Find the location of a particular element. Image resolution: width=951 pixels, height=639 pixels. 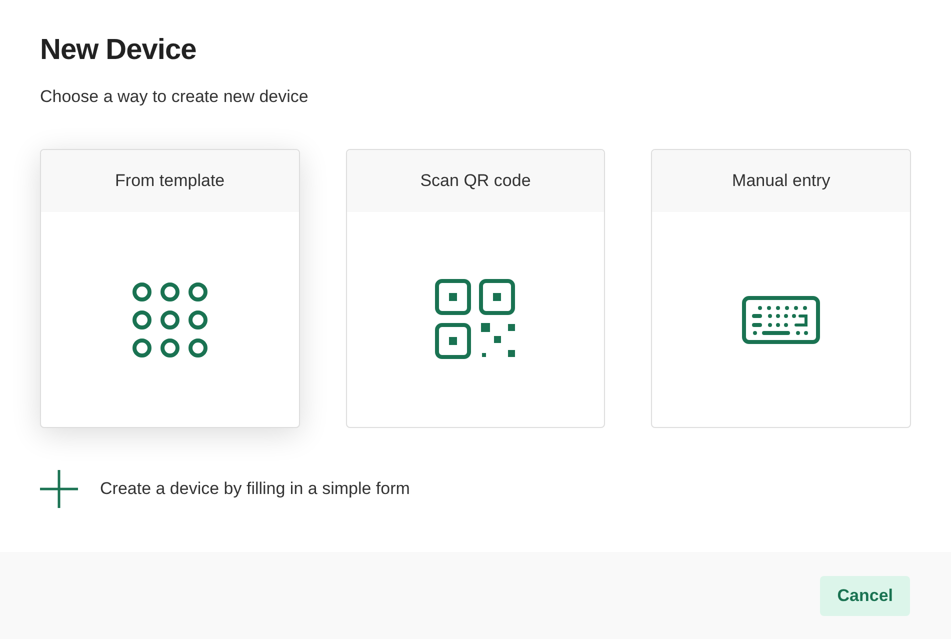

keyboard-icon is located at coordinates (781, 320).